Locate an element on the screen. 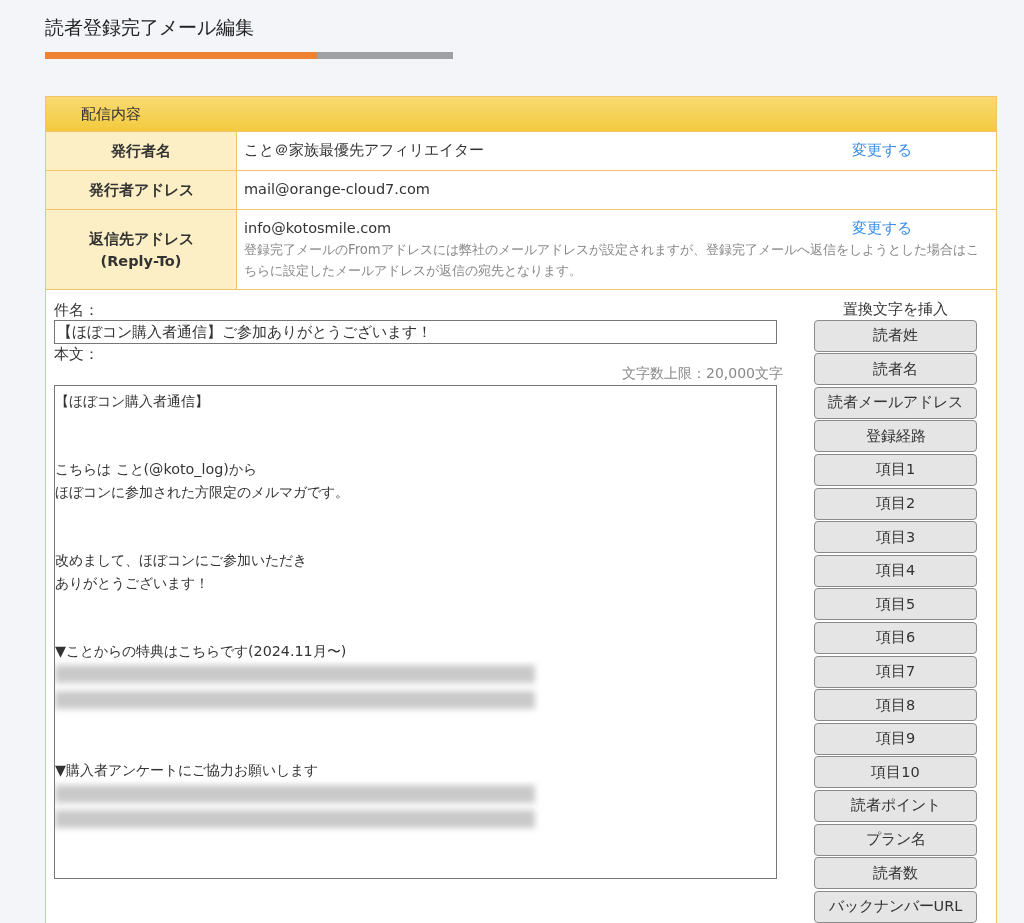 The image size is (1024, 923). insert-button: プラン名 is located at coordinates (895, 839).